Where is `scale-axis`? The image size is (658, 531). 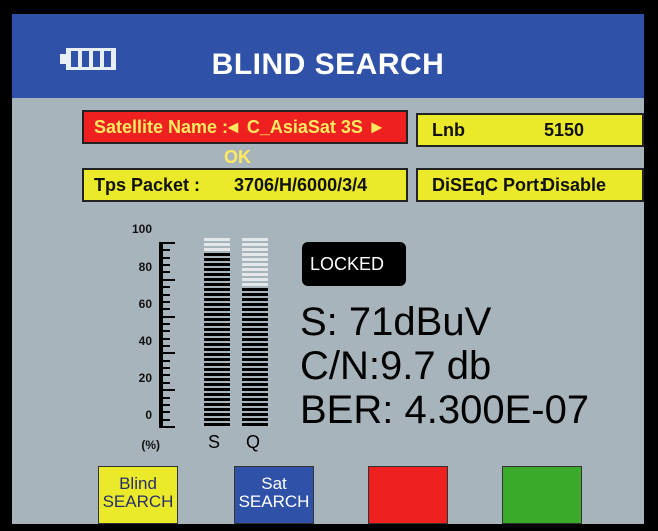 scale-axis is located at coordinates (161, 335).